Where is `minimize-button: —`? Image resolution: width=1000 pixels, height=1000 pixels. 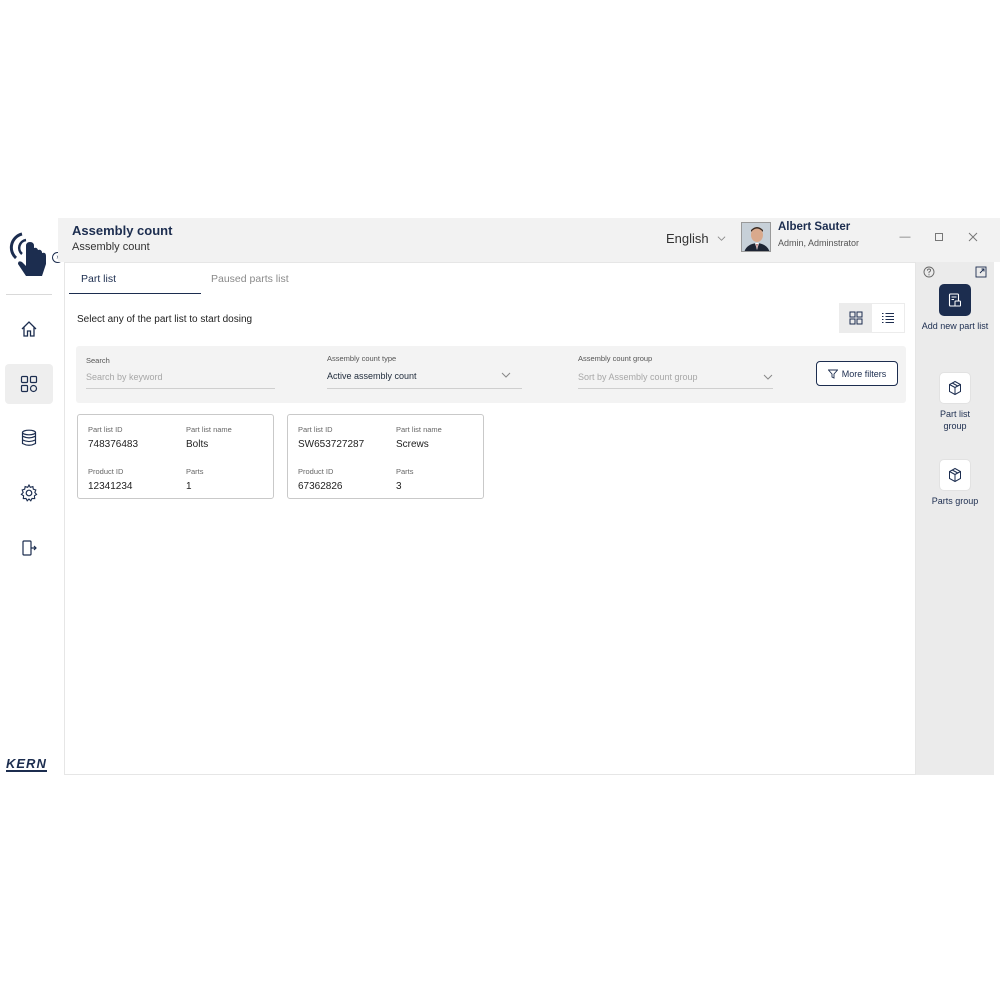
minimize-button: — is located at coordinates (905, 237).